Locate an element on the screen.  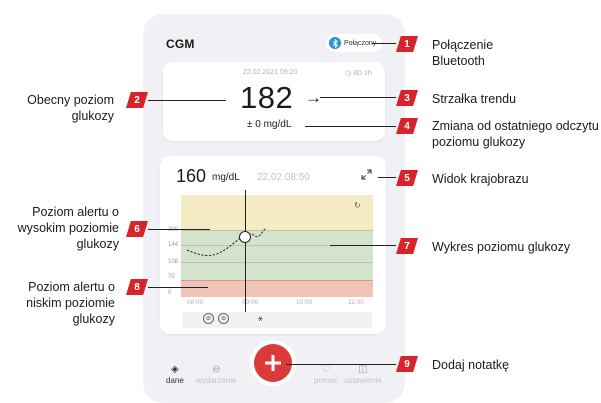
add-note-button is located at coordinates (273, 363).